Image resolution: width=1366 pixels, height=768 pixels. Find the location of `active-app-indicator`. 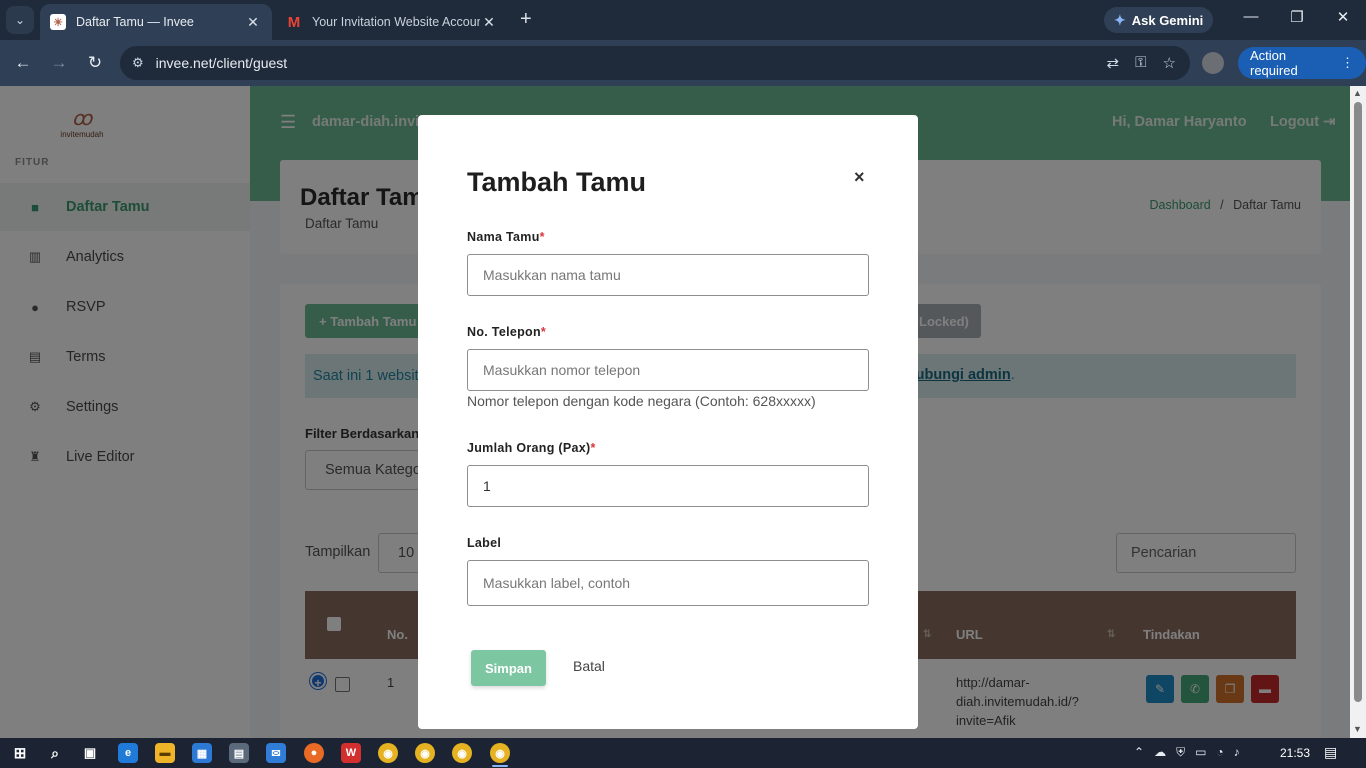

active-app-indicator is located at coordinates (500, 766).